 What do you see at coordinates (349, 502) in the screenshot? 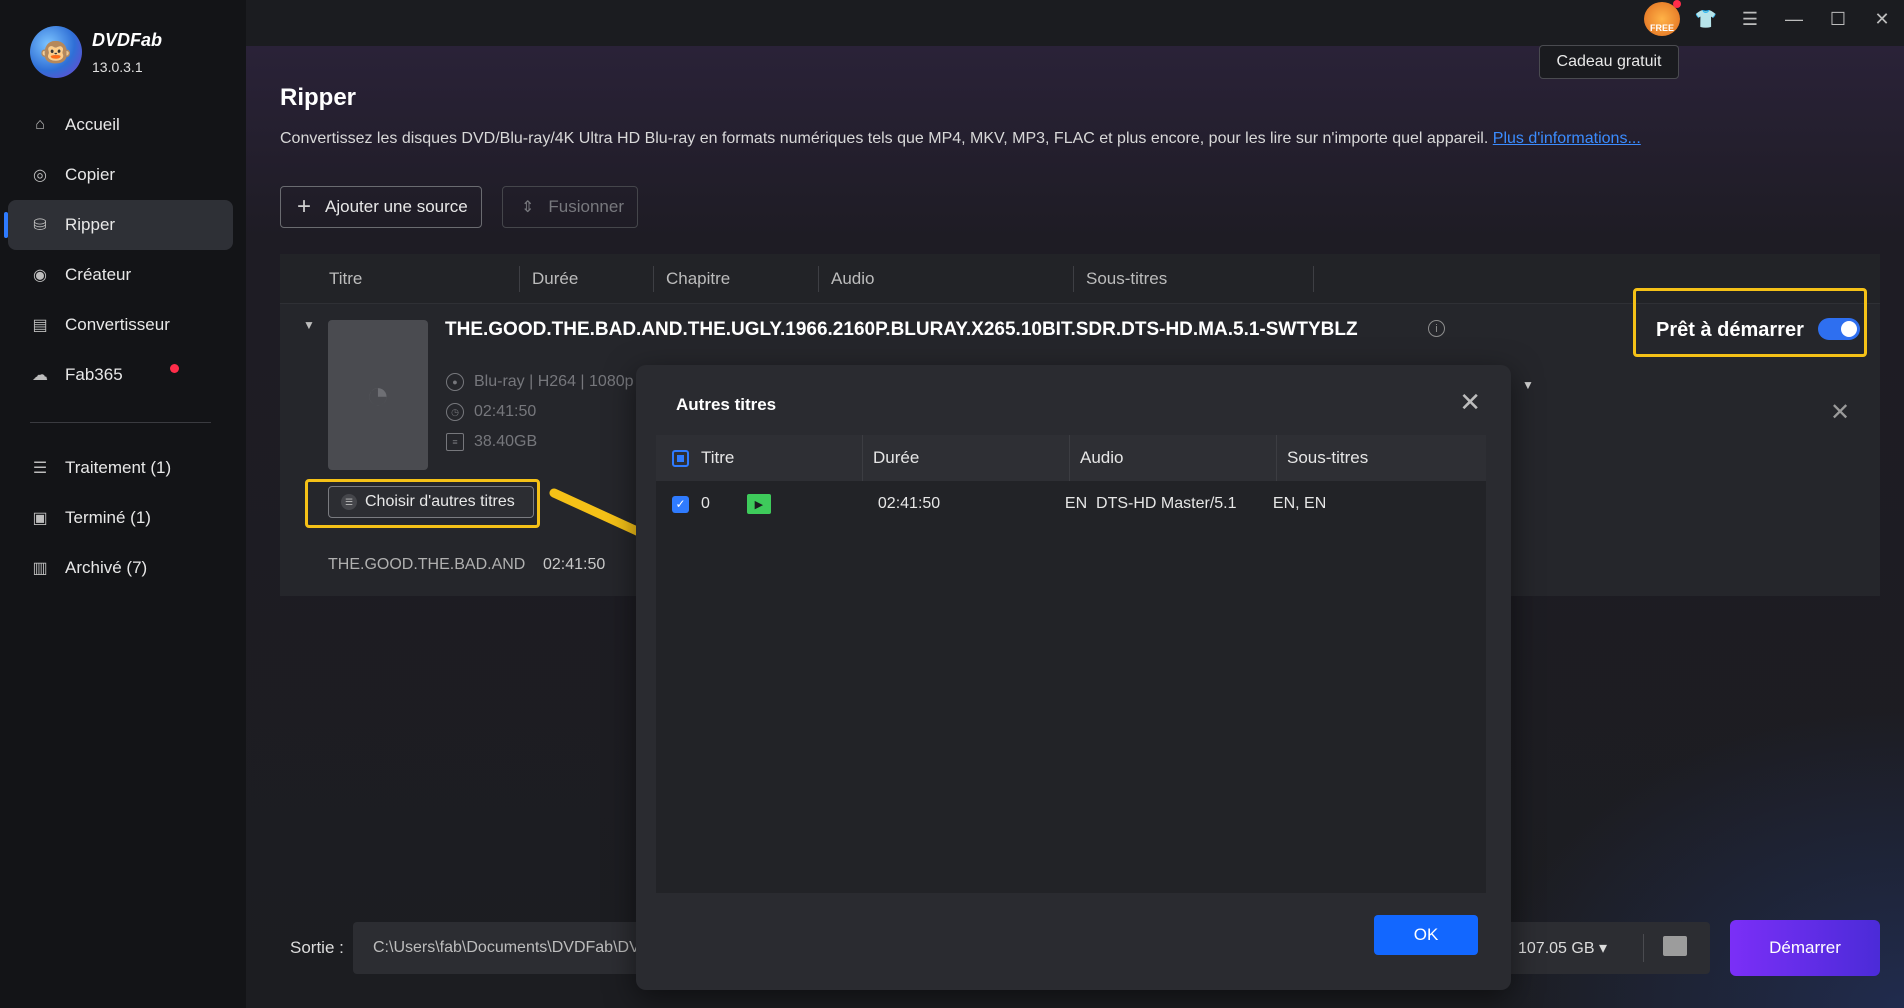
I see `list-icon: ☰` at bounding box center [349, 502].